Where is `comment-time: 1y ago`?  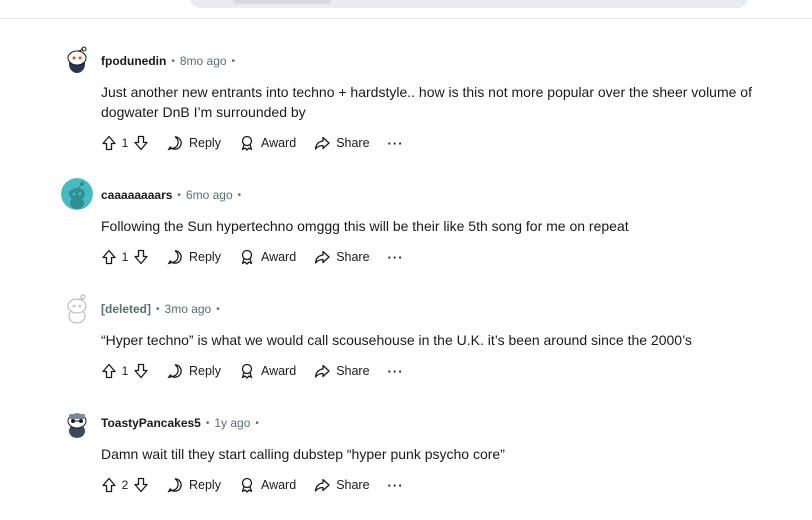
comment-time: 1y ago is located at coordinates (232, 423).